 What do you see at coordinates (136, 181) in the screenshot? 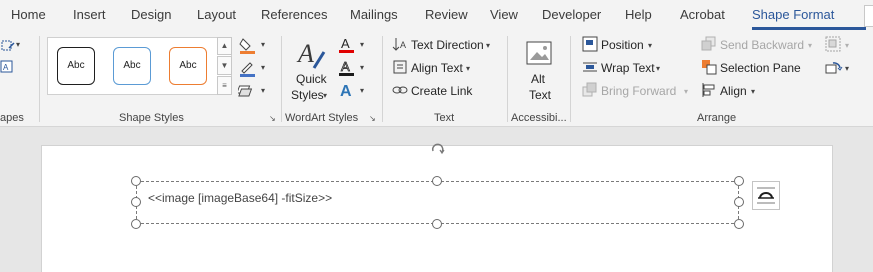
I see `resize-handle-top-left` at bounding box center [136, 181].